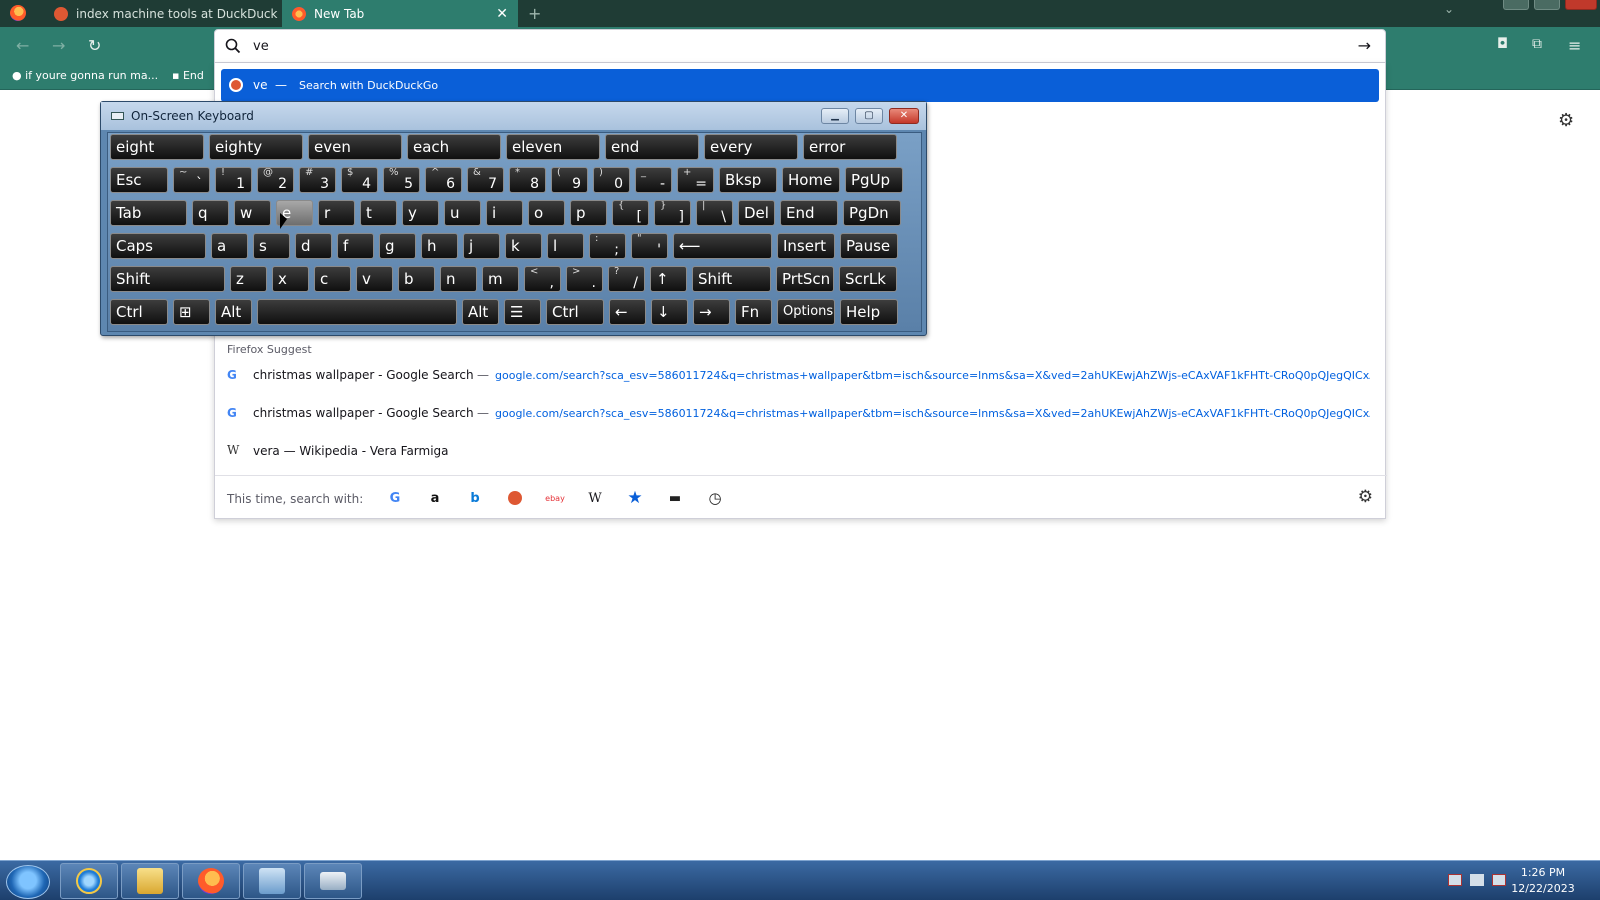  Describe the element at coordinates (355, 147) in the screenshot. I see `word-prediction-key: even` at that location.